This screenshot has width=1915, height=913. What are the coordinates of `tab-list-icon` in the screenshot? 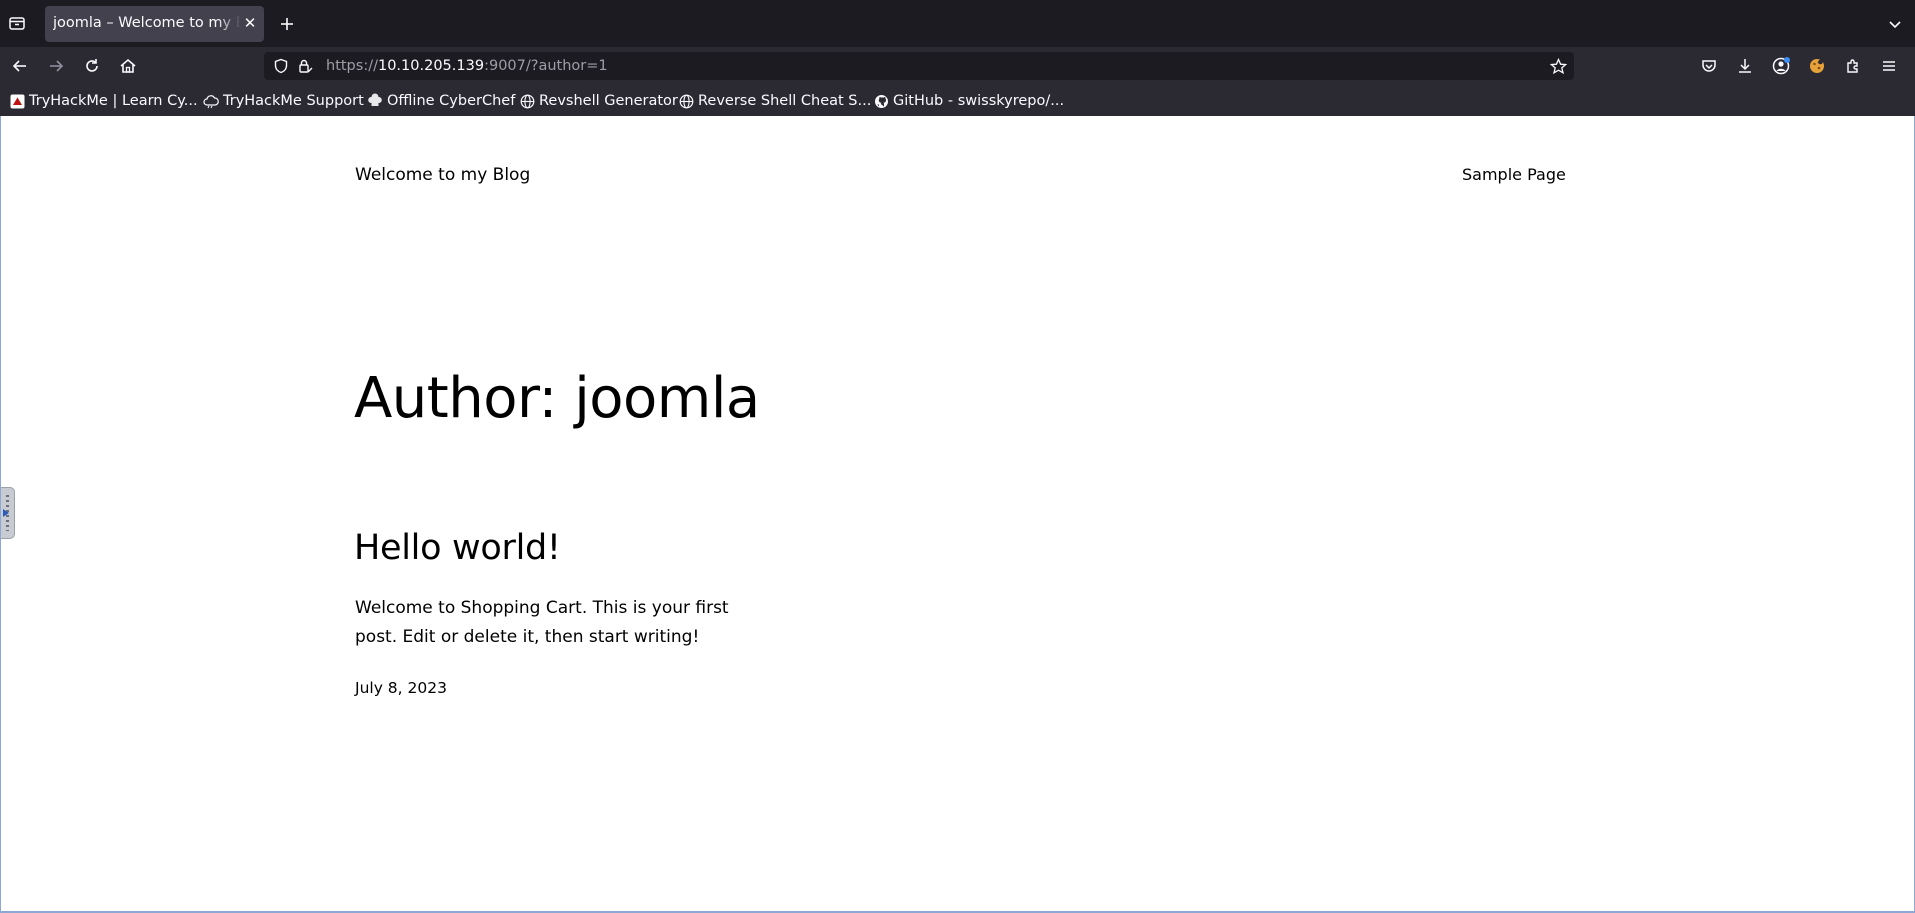 It's located at (17, 23).